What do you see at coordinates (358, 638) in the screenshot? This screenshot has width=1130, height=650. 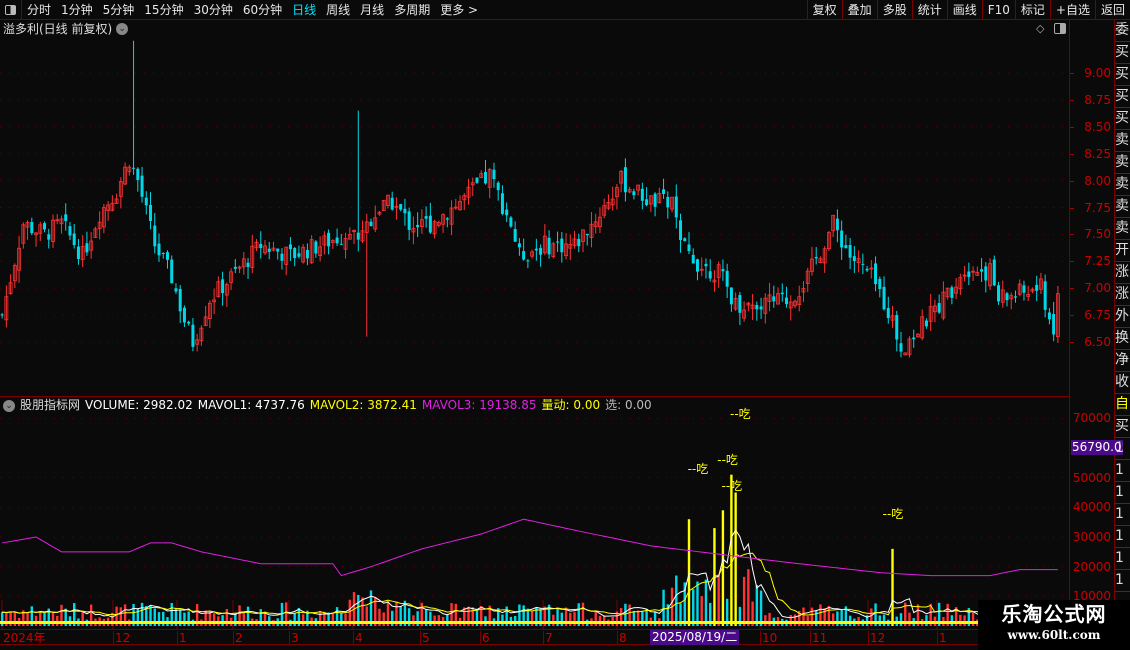 I see `date-label: 4` at bounding box center [358, 638].